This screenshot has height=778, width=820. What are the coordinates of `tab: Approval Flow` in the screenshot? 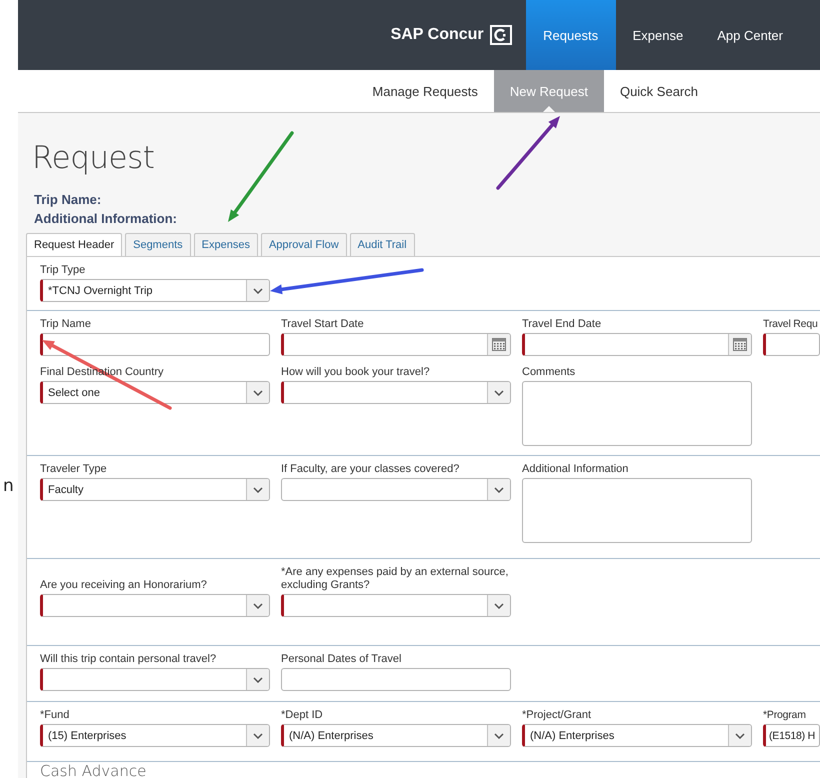 It's located at (303, 245).